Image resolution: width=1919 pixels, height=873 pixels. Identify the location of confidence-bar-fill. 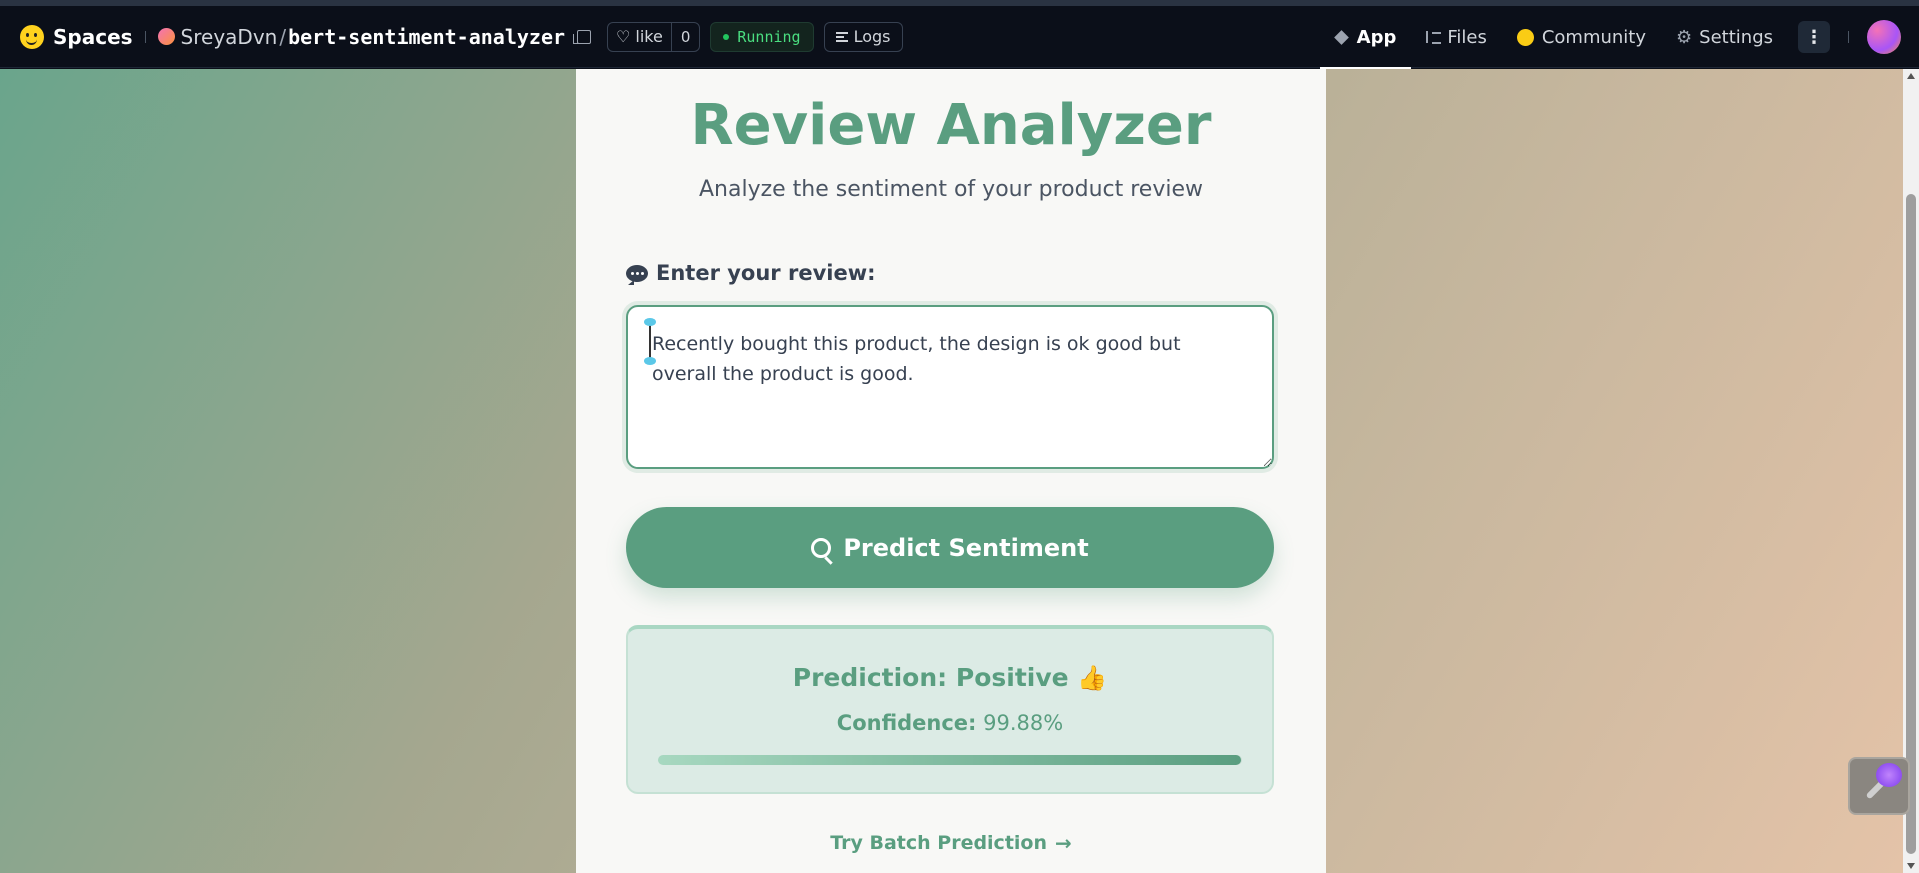
(950, 760).